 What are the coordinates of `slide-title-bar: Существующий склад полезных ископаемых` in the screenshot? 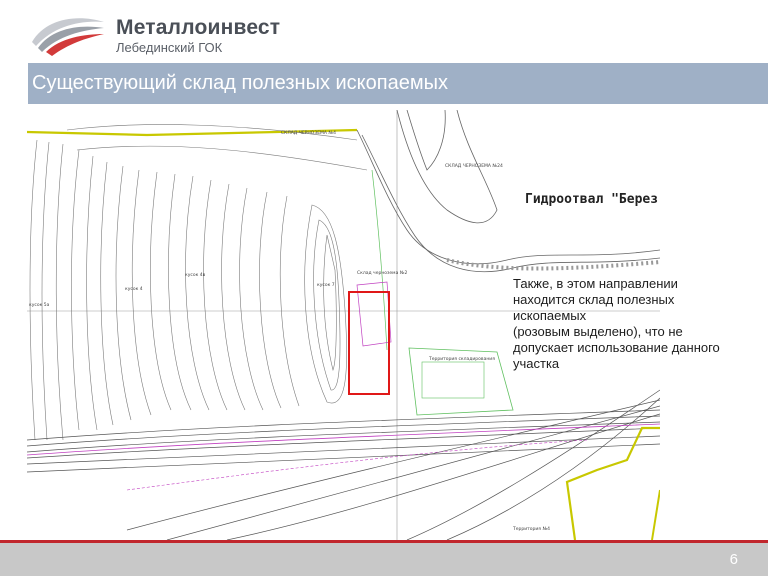 It's located at (398, 83).